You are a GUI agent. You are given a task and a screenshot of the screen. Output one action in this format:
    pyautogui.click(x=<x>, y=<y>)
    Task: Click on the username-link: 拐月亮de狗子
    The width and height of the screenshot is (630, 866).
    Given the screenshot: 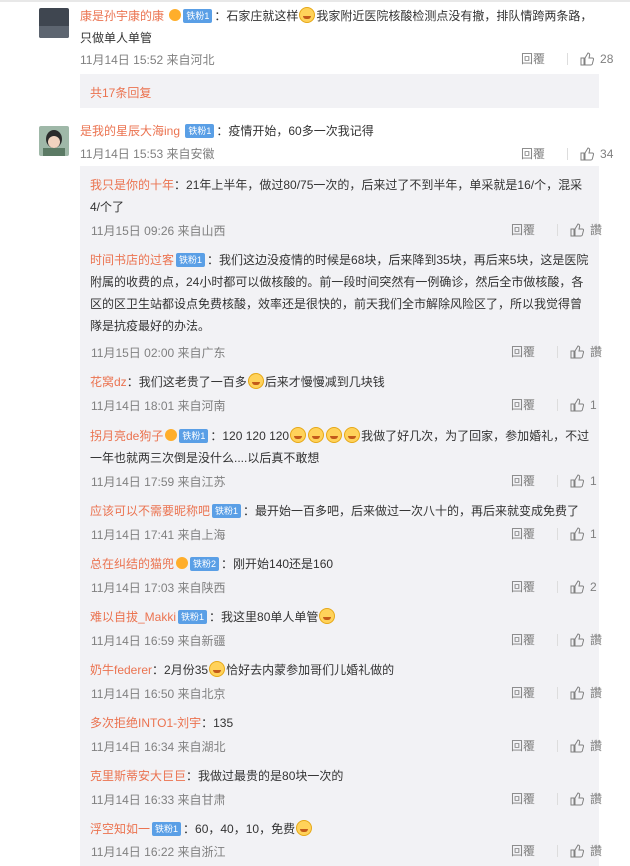 What is the action you would take?
    pyautogui.click(x=126, y=436)
    